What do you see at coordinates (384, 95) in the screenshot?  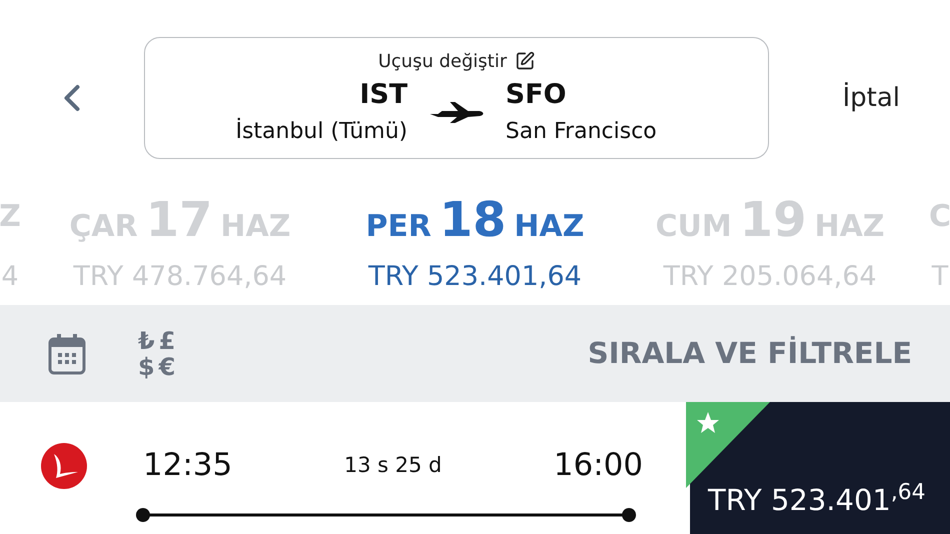 I see `origin-code: IST` at bounding box center [384, 95].